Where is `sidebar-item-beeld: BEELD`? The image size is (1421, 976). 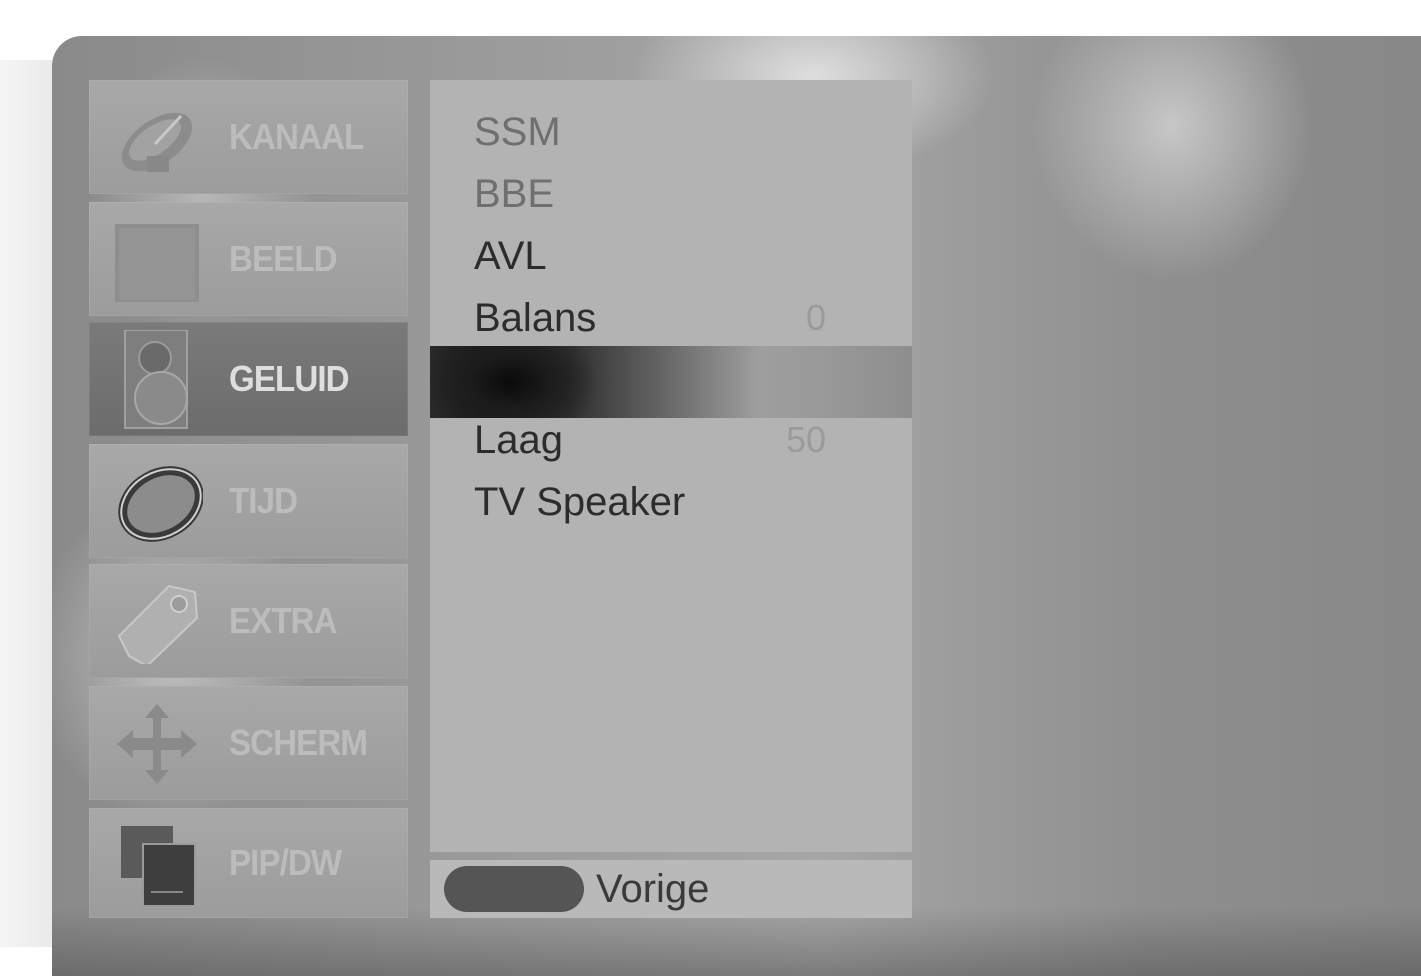
sidebar-item-beeld: BEELD is located at coordinates (248, 259).